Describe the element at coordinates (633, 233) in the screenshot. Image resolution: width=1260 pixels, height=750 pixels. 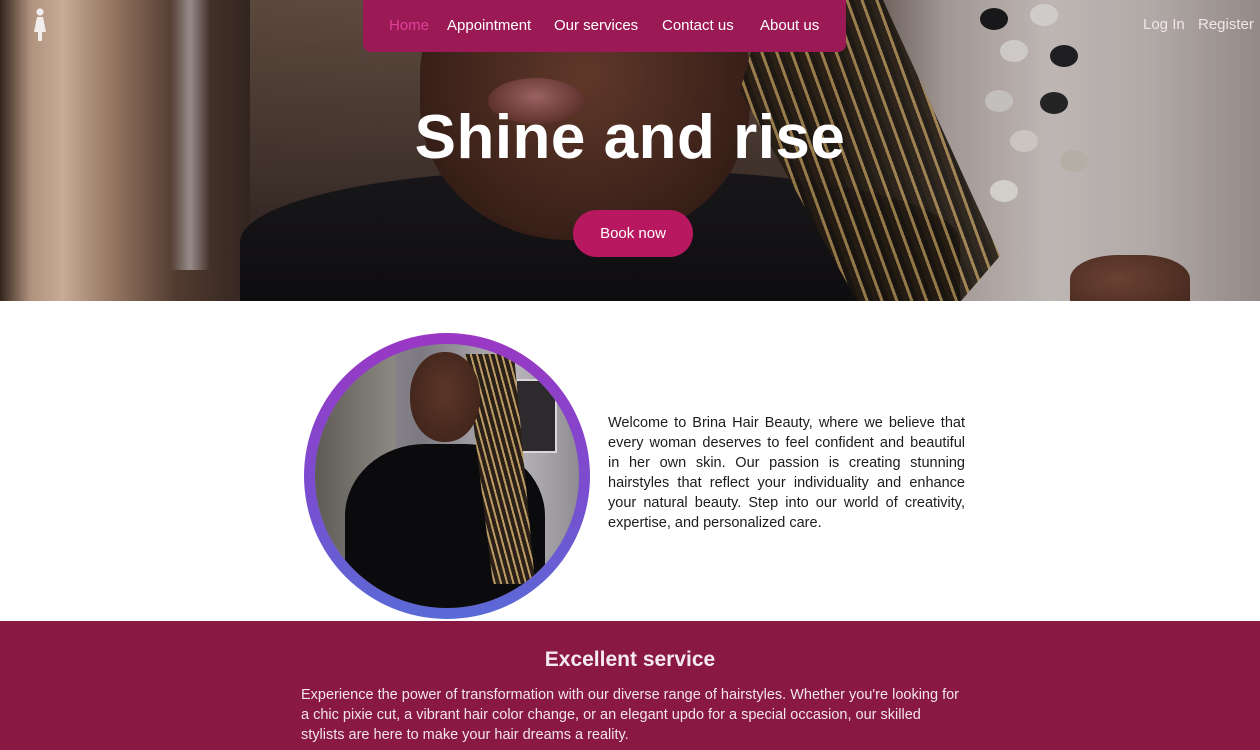
I see `book-now-button: Book now` at that location.